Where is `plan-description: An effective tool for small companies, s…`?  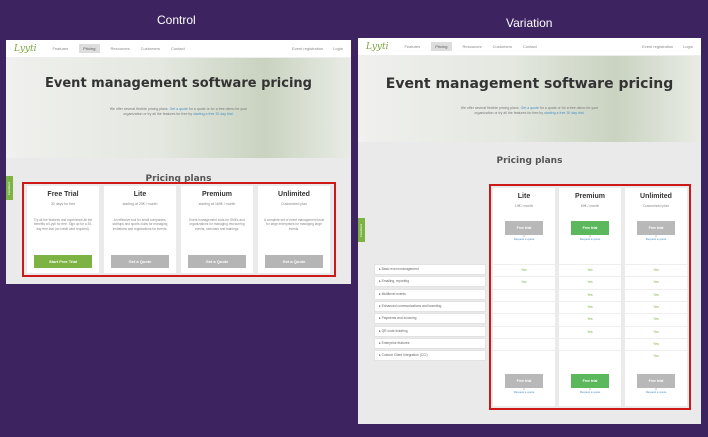
plan-description: An effective tool for small companies, s… is located at coordinates (140, 224).